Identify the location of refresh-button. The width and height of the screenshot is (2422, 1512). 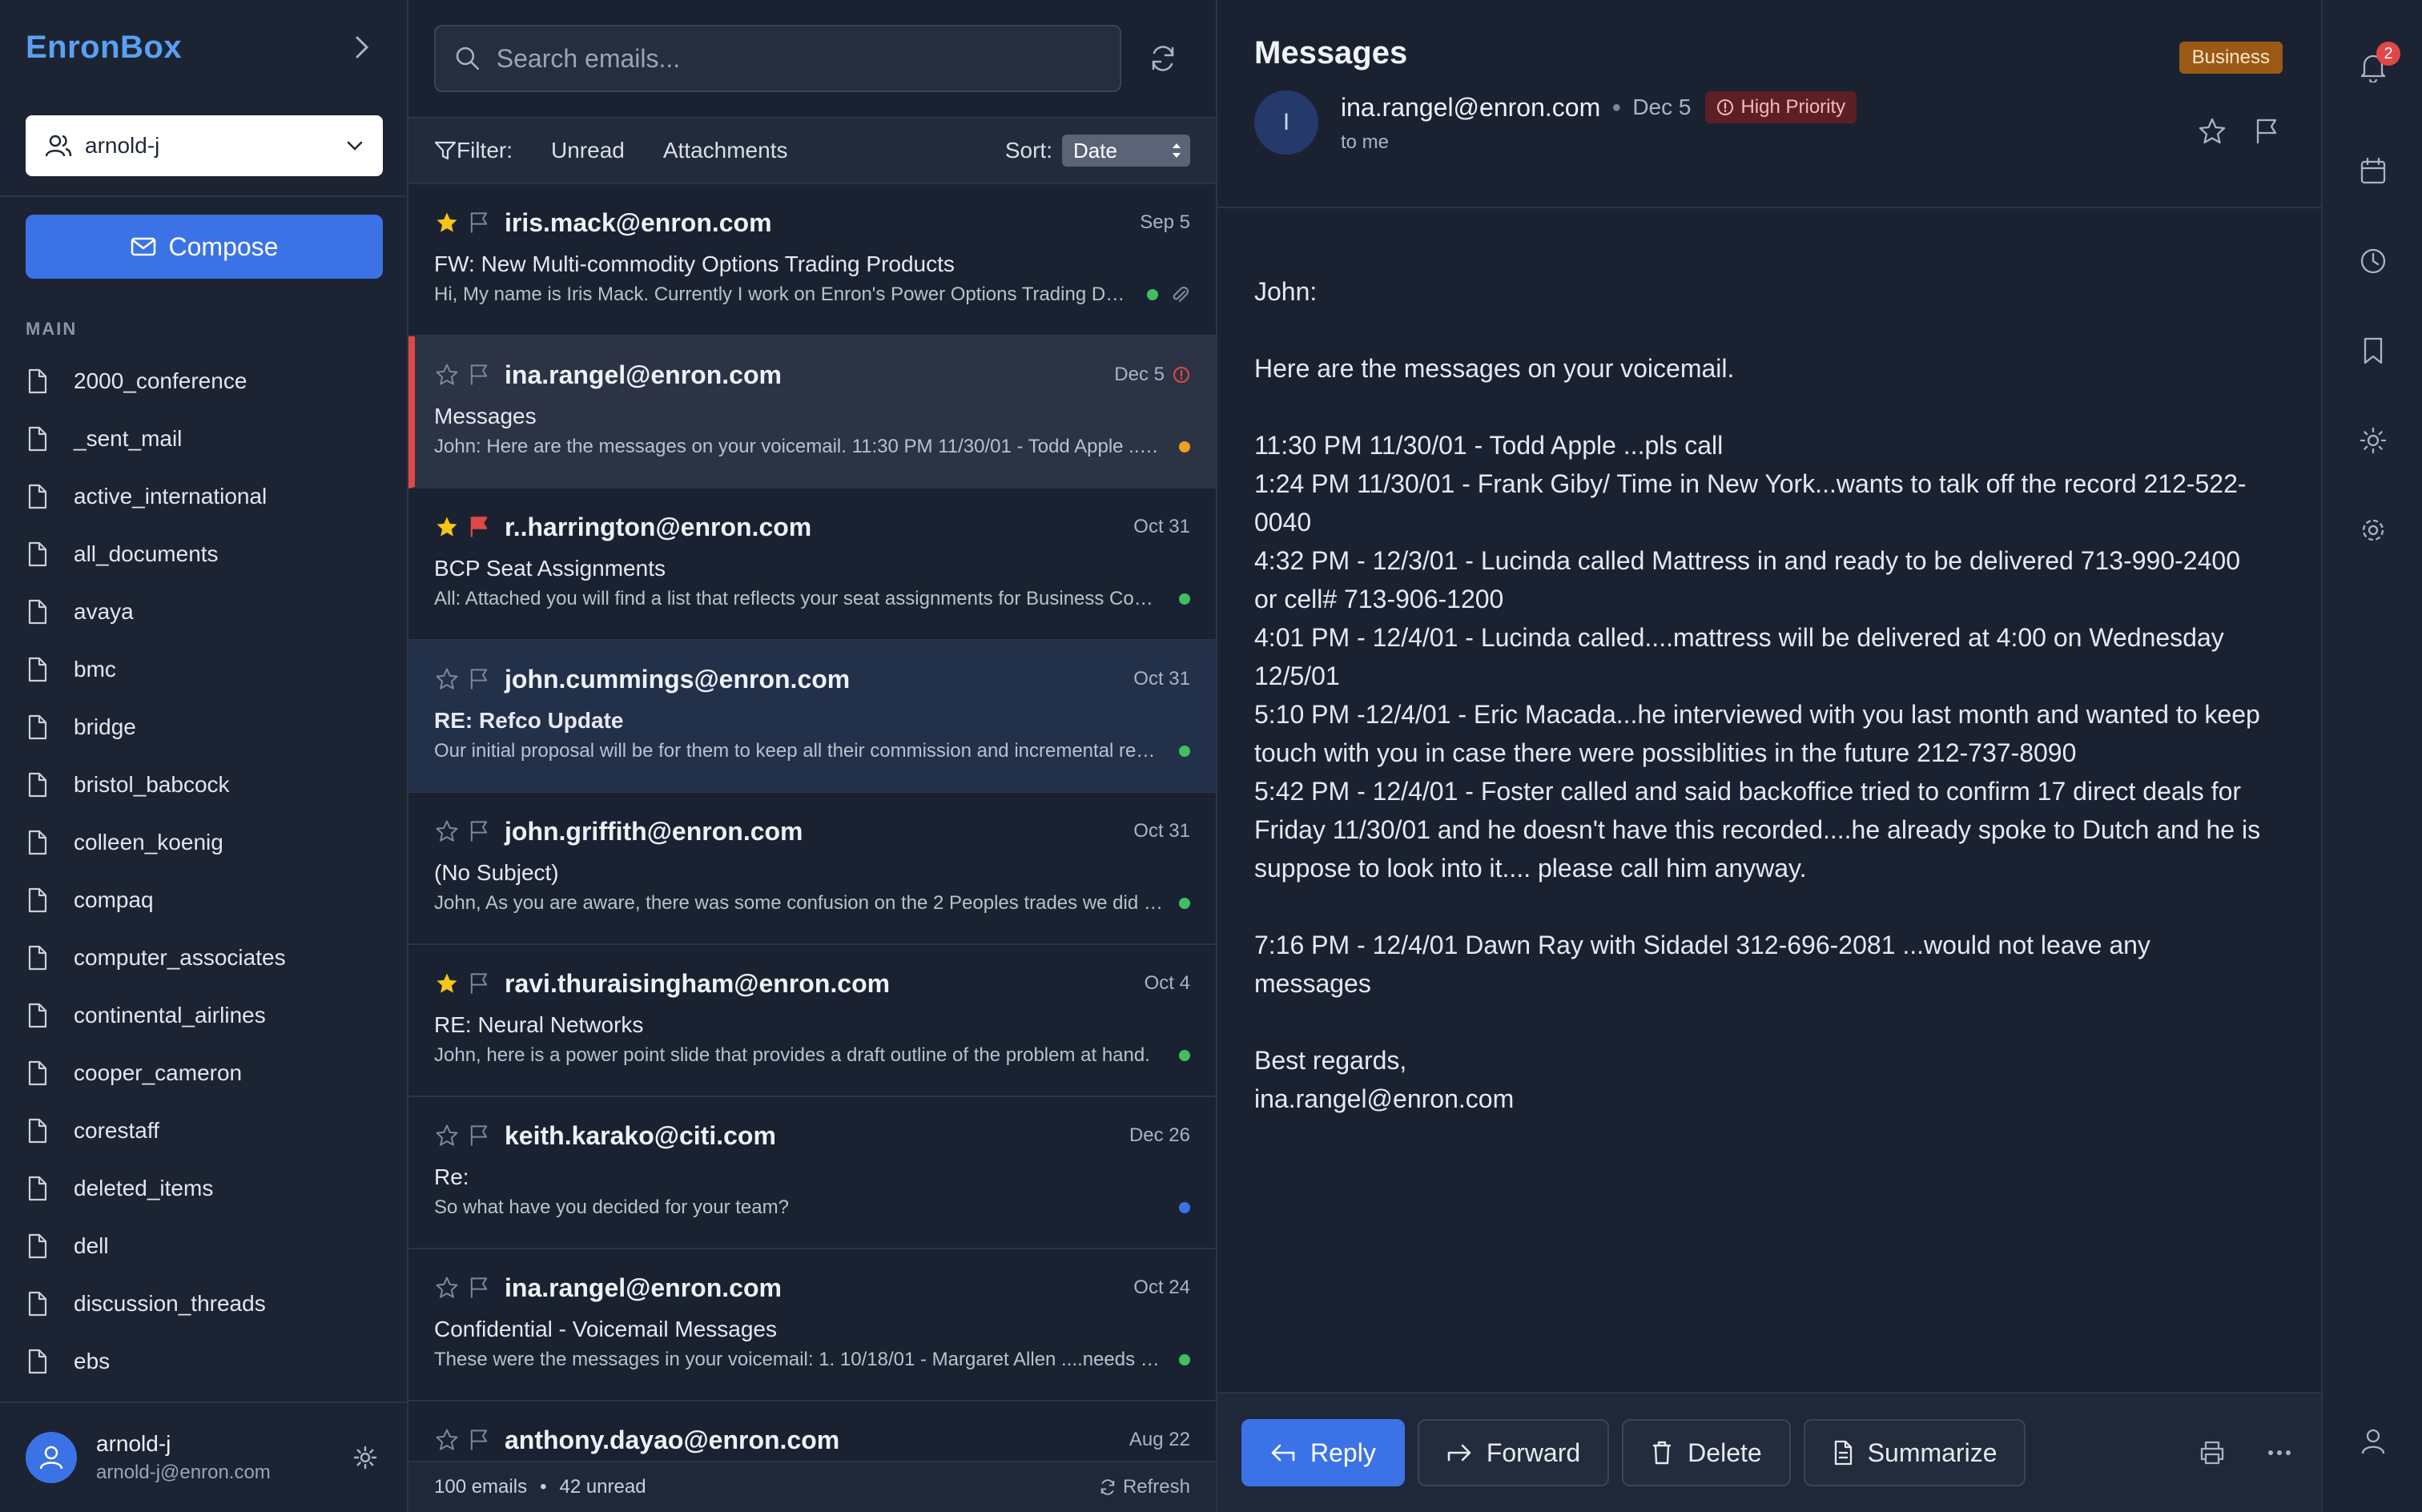
(1163, 58).